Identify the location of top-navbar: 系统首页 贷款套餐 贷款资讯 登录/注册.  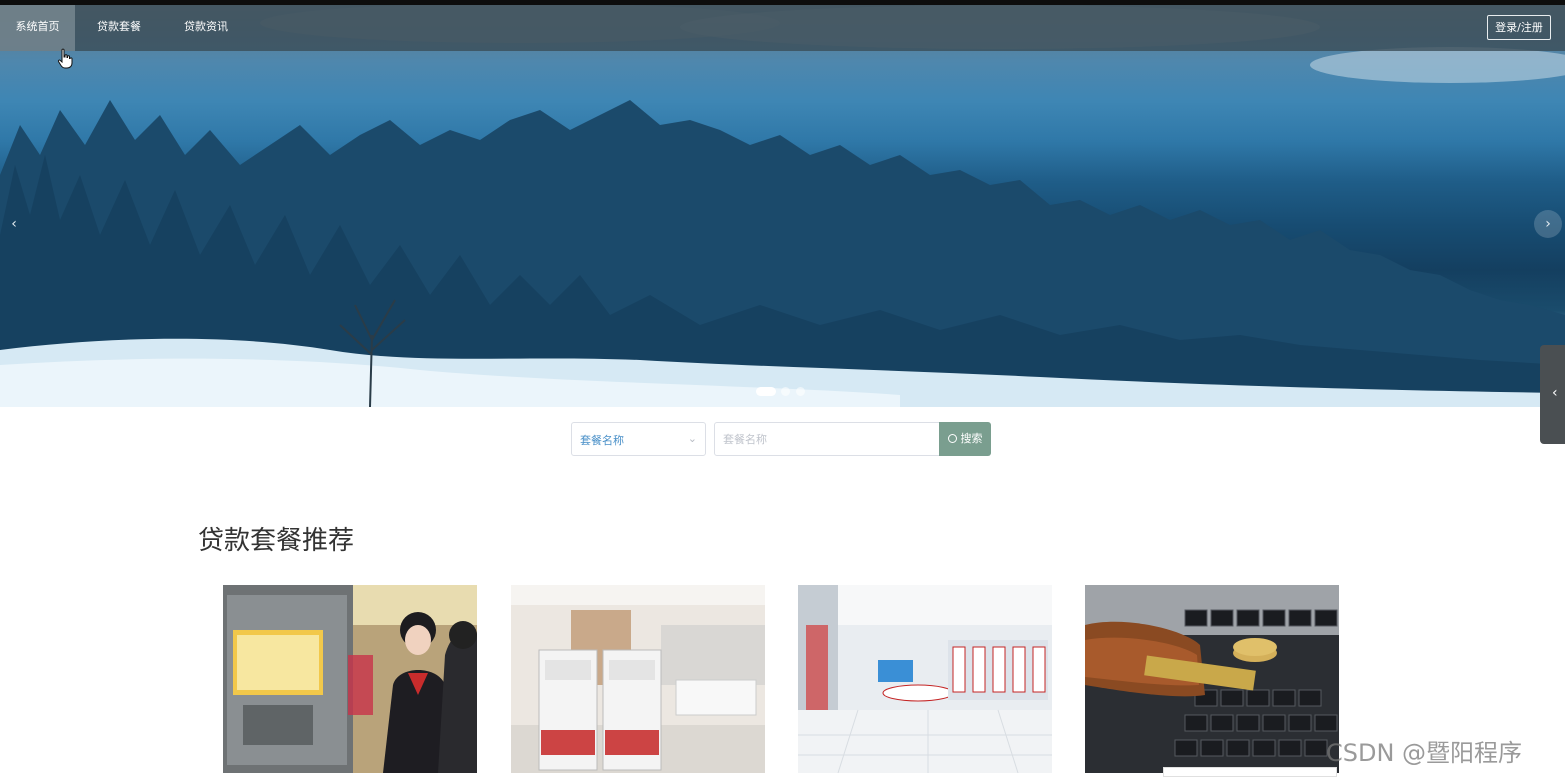
(782, 28).